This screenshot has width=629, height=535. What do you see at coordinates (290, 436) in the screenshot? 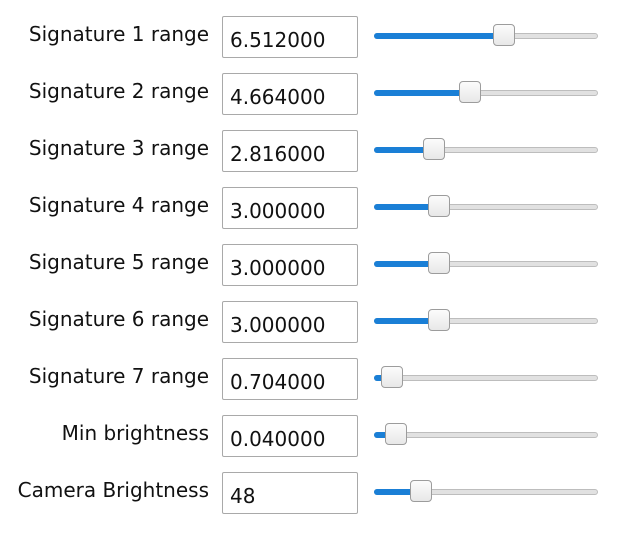
I see `min-brightness-field` at bounding box center [290, 436].